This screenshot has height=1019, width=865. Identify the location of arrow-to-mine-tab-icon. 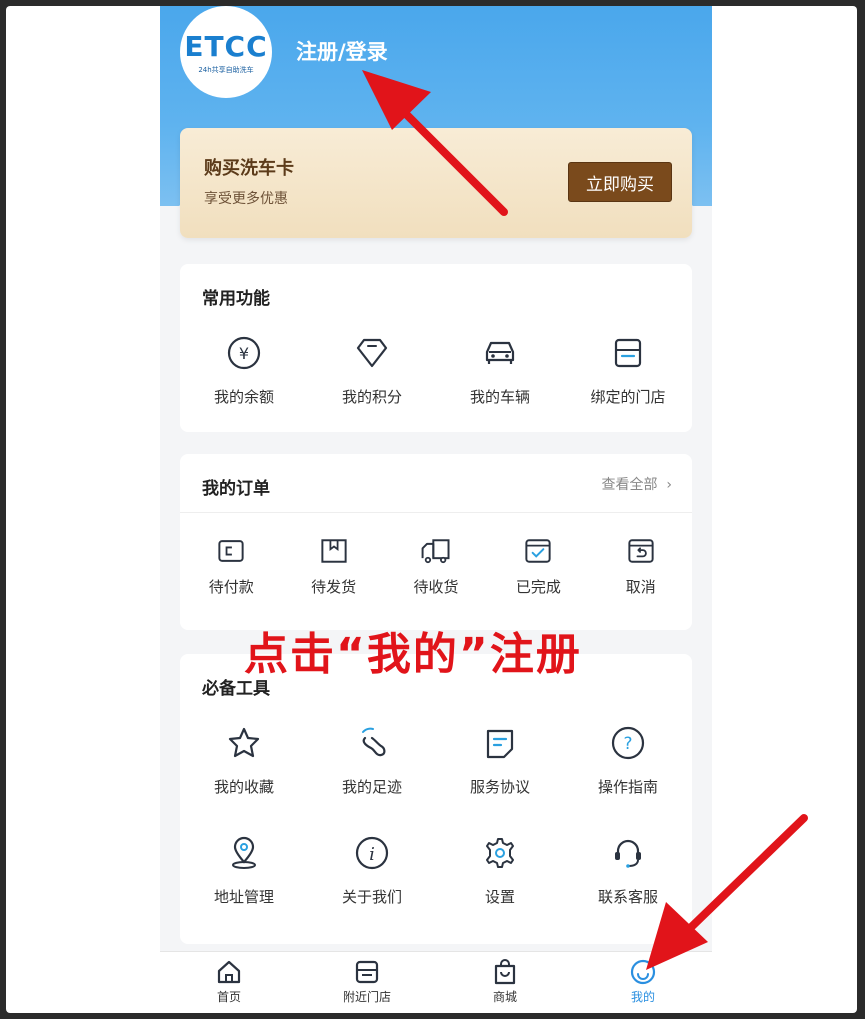
(727, 892).